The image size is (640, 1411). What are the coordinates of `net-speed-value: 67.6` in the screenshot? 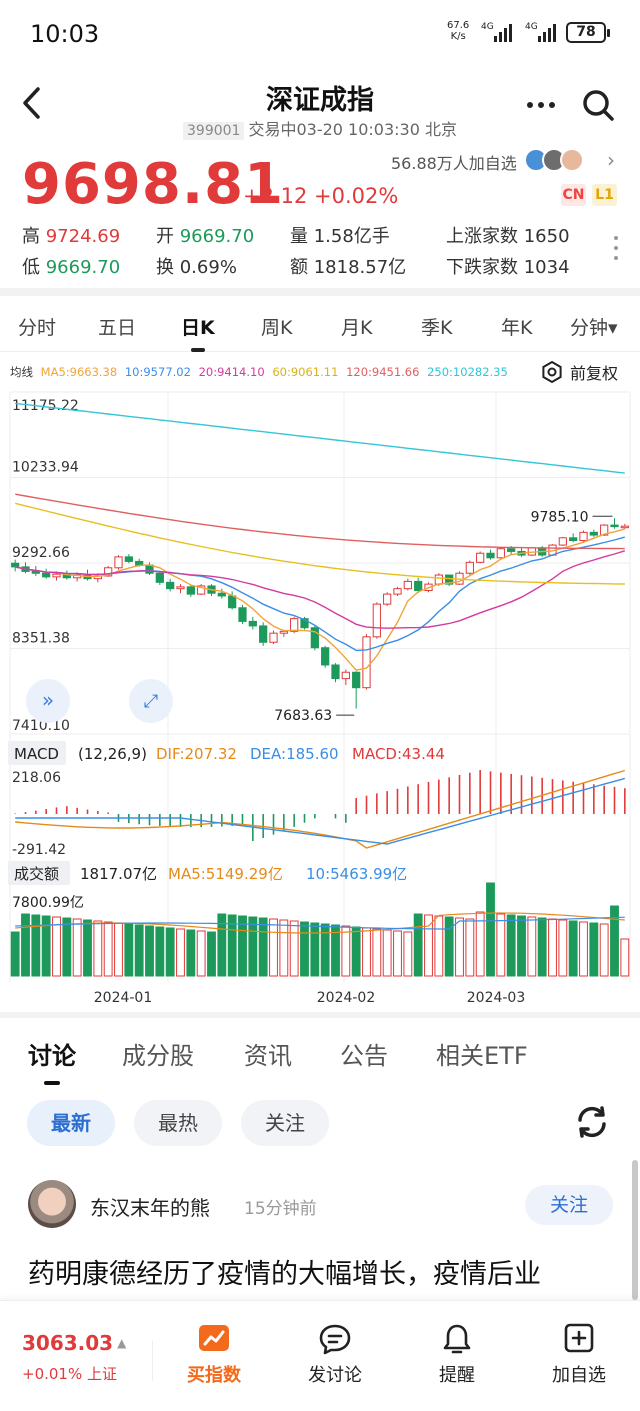 It's located at (458, 25).